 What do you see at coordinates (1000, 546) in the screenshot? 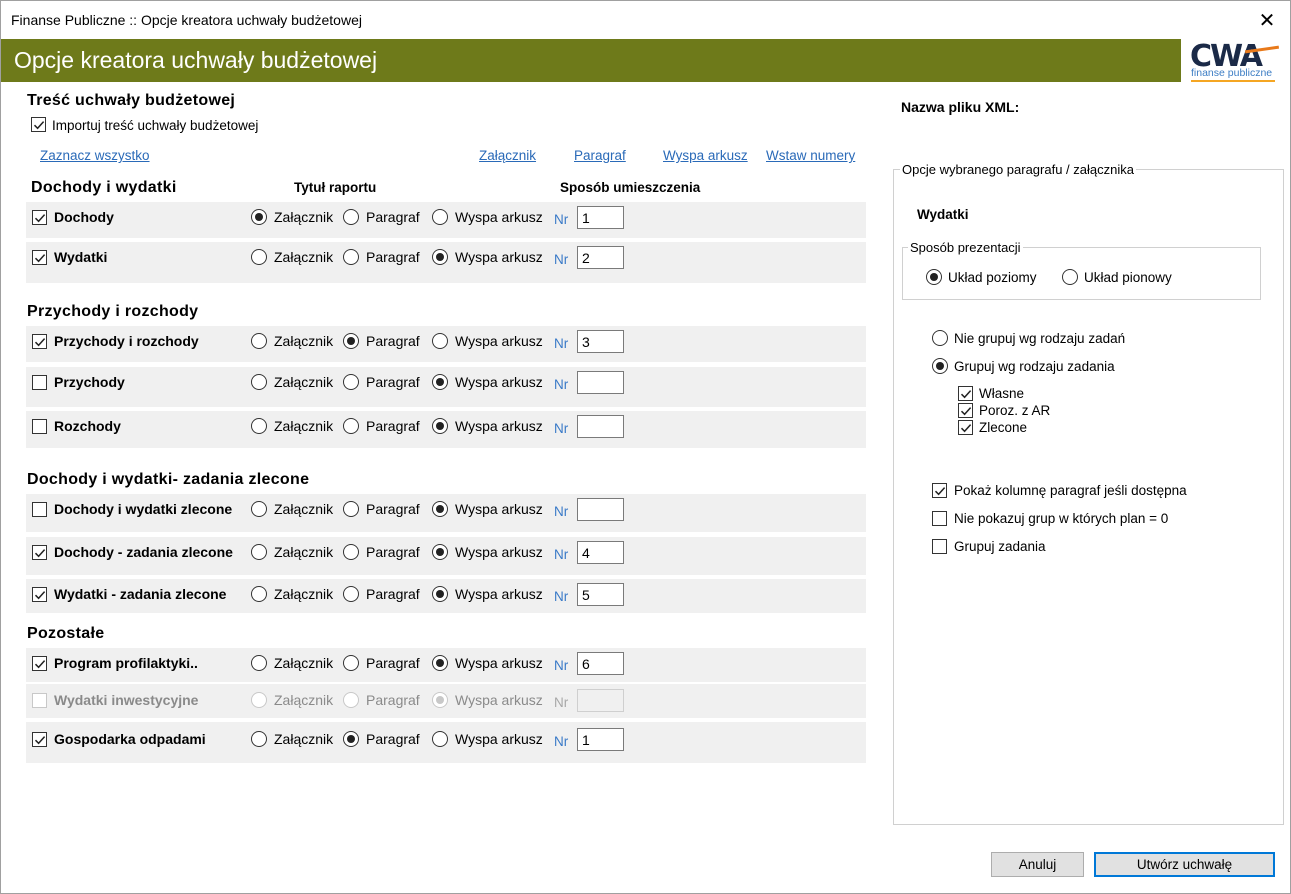
I see `group-tasks-label: Grupuj zadania` at bounding box center [1000, 546].